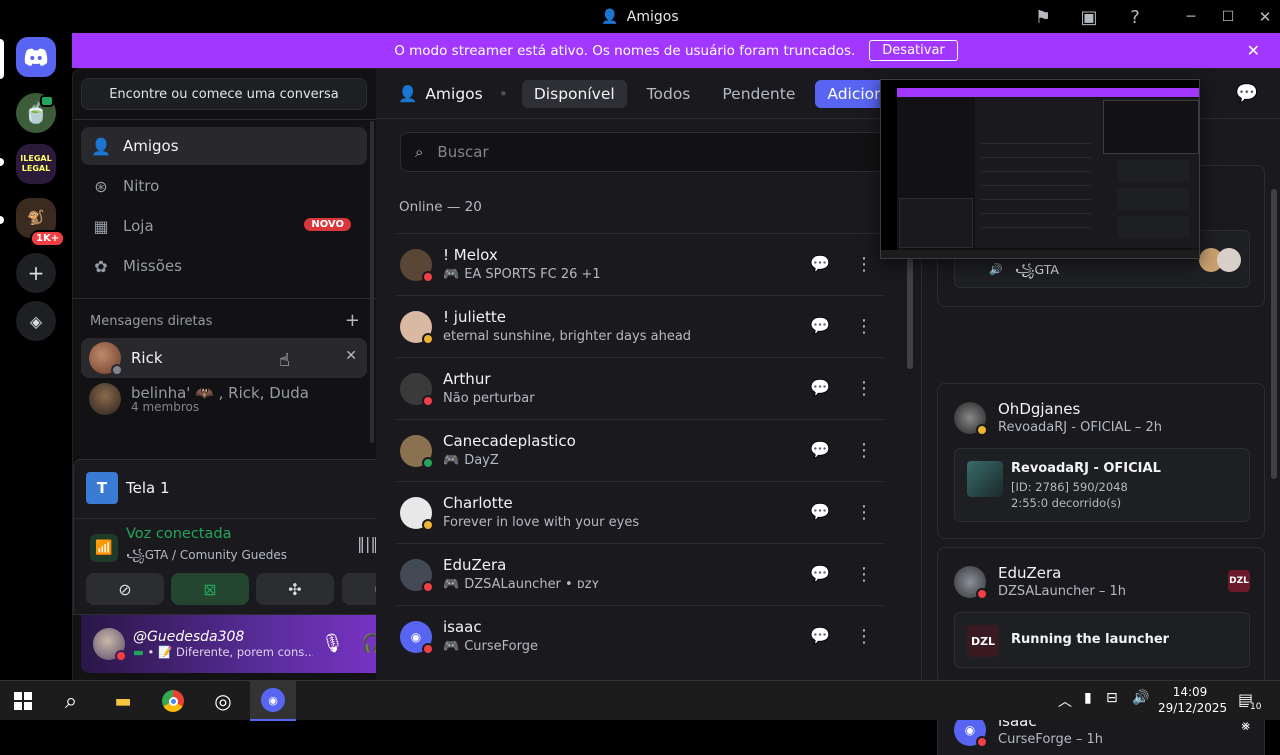 This screenshot has height=755, width=1280. What do you see at coordinates (36, 164) in the screenshot?
I see `server-folder-1: ILEGAL LEGAL` at bounding box center [36, 164].